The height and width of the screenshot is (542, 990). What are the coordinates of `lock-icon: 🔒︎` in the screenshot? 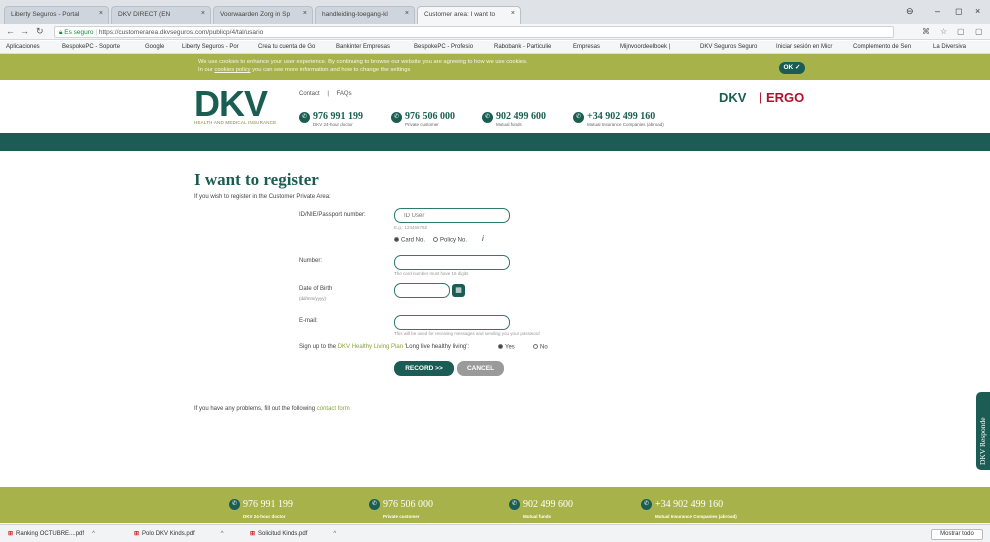 It's located at (61, 32).